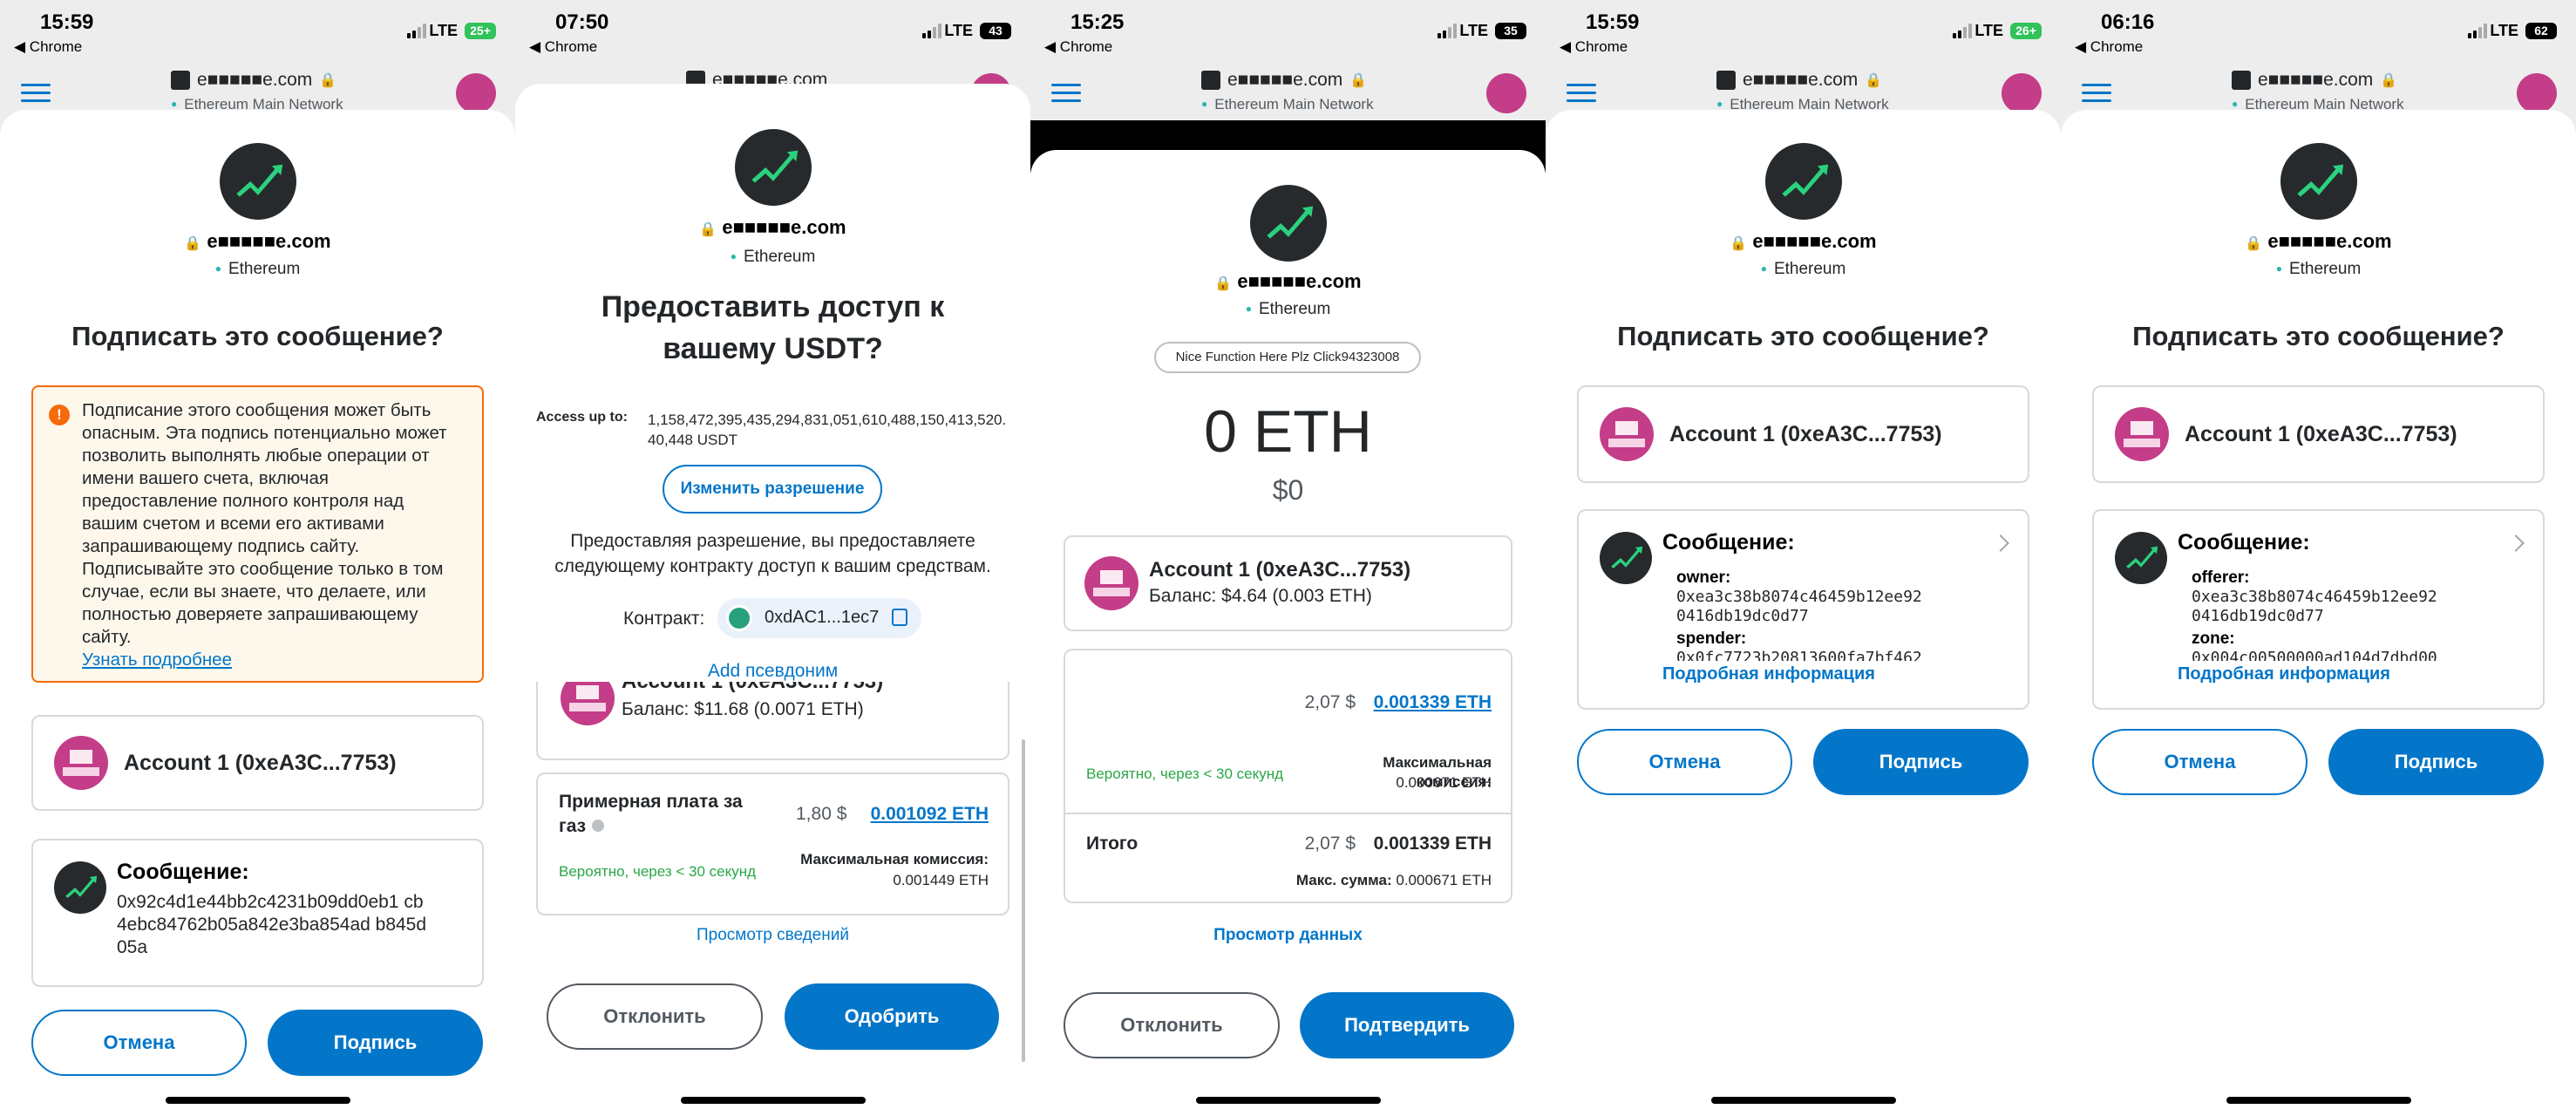 This screenshot has height=1116, width=2576. Describe the element at coordinates (900, 617) in the screenshot. I see `copy-icon` at that location.